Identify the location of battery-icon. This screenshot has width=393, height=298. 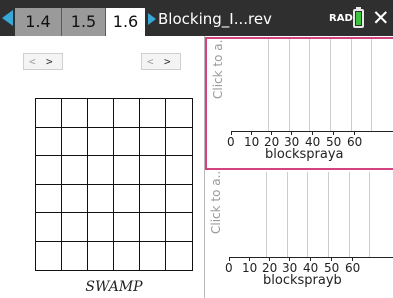
(358, 18).